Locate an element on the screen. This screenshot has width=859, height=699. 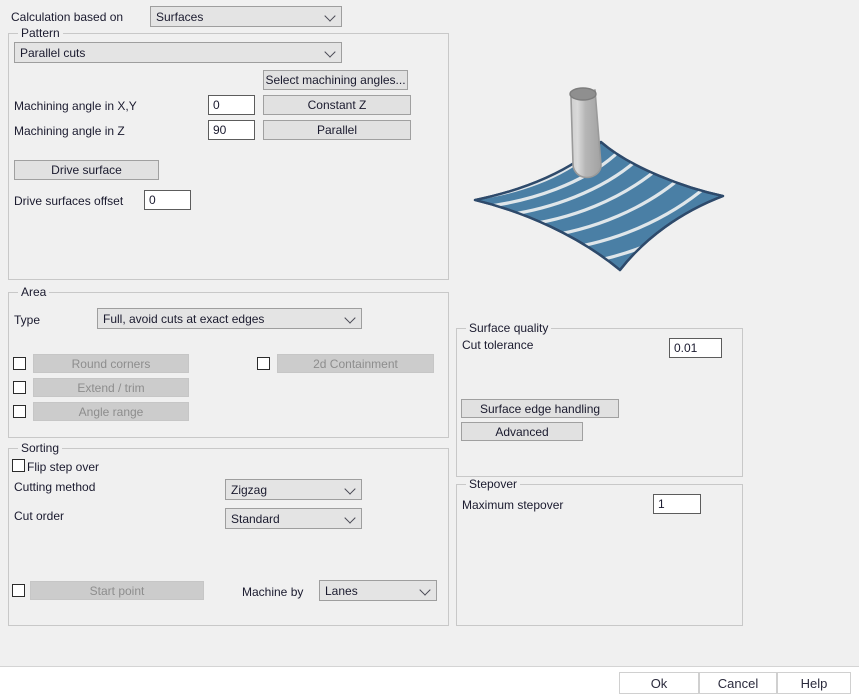
cutting-tool is located at coordinates (585, 133).